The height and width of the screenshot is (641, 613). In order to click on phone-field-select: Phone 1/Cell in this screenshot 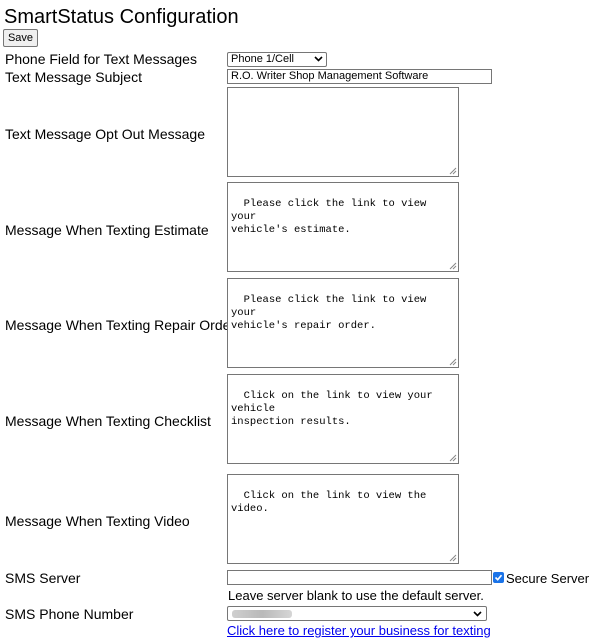, I will do `click(277, 59)`.